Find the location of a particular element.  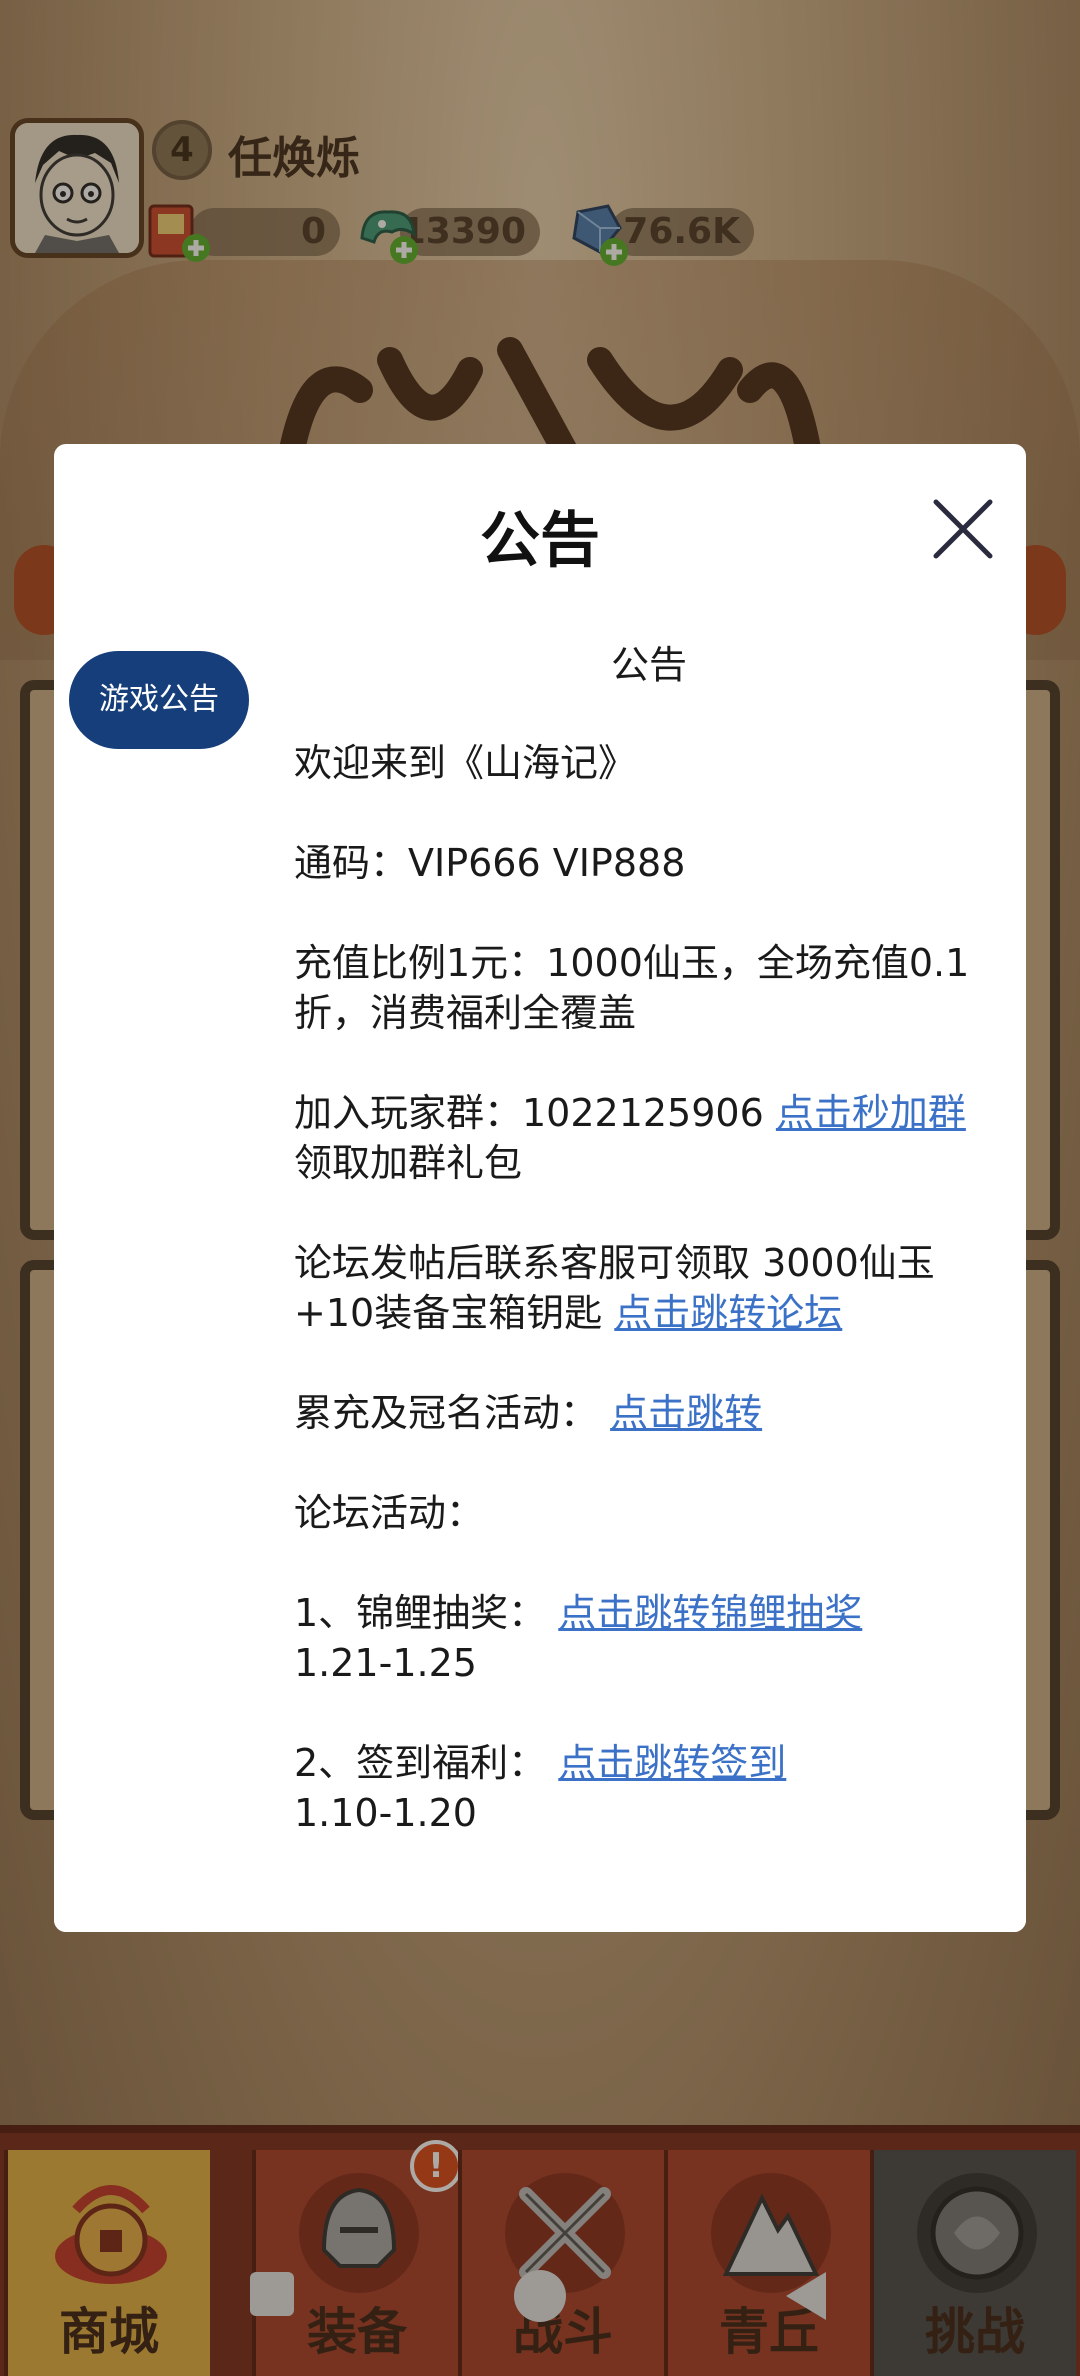

group-suffix-text: 领取加群礼包 is located at coordinates (408, 1163).